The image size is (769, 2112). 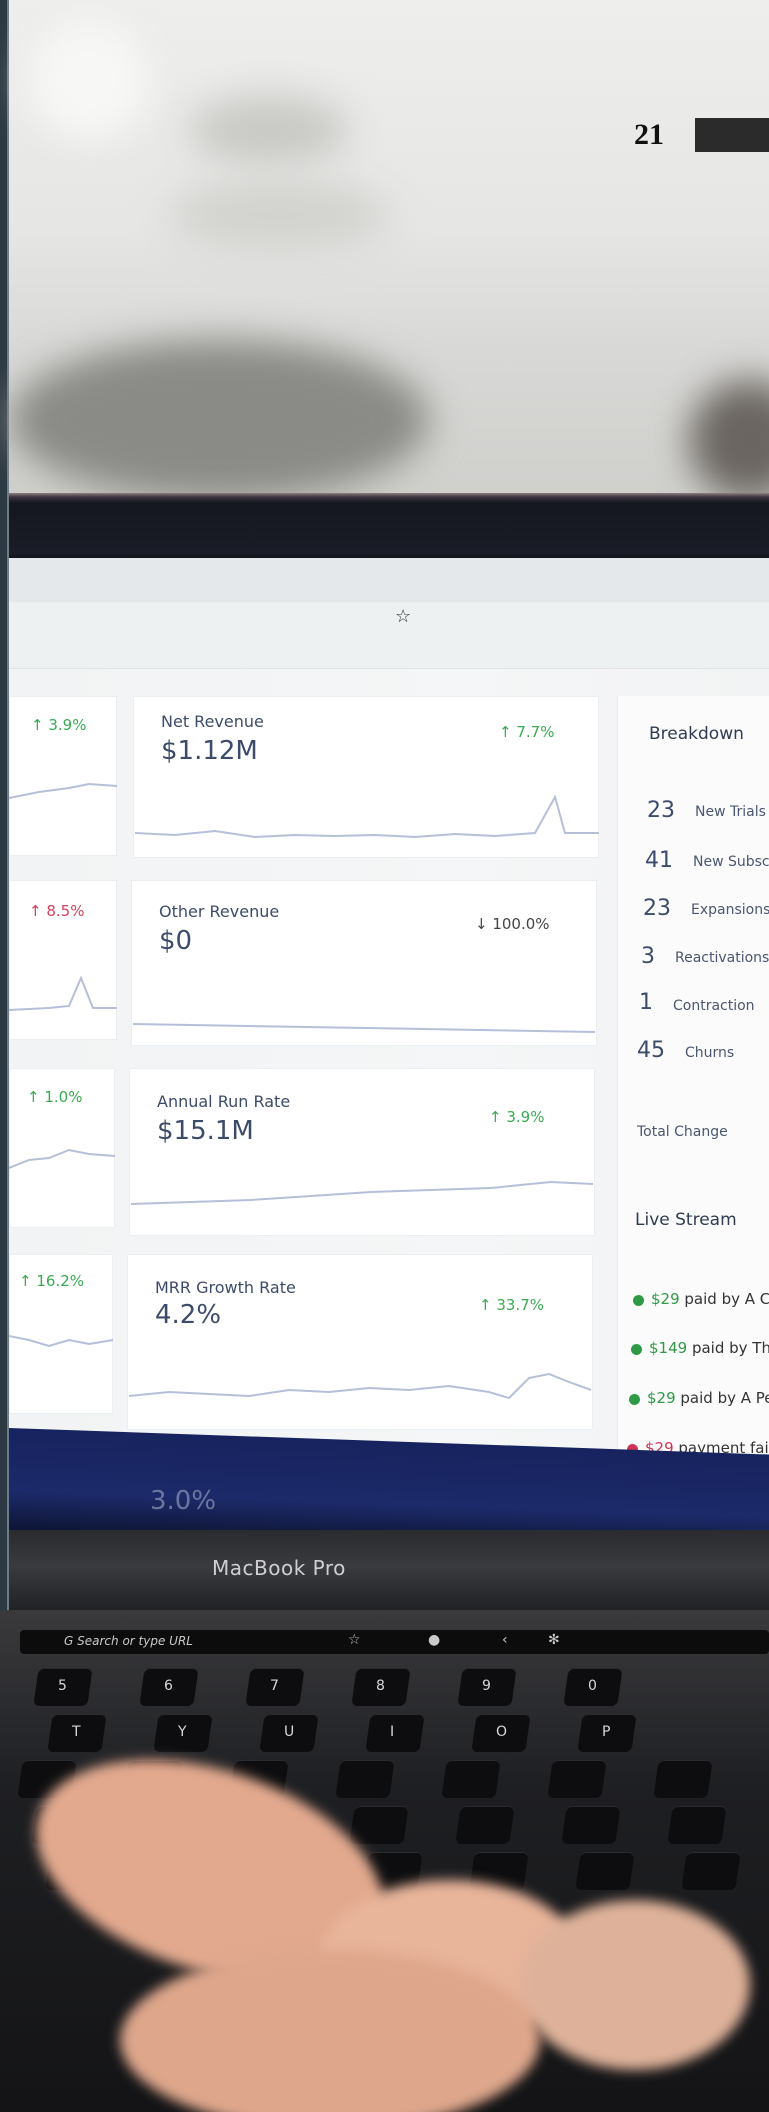 What do you see at coordinates (686, 1220) in the screenshot?
I see `live-stream-heading: Live Stream` at bounding box center [686, 1220].